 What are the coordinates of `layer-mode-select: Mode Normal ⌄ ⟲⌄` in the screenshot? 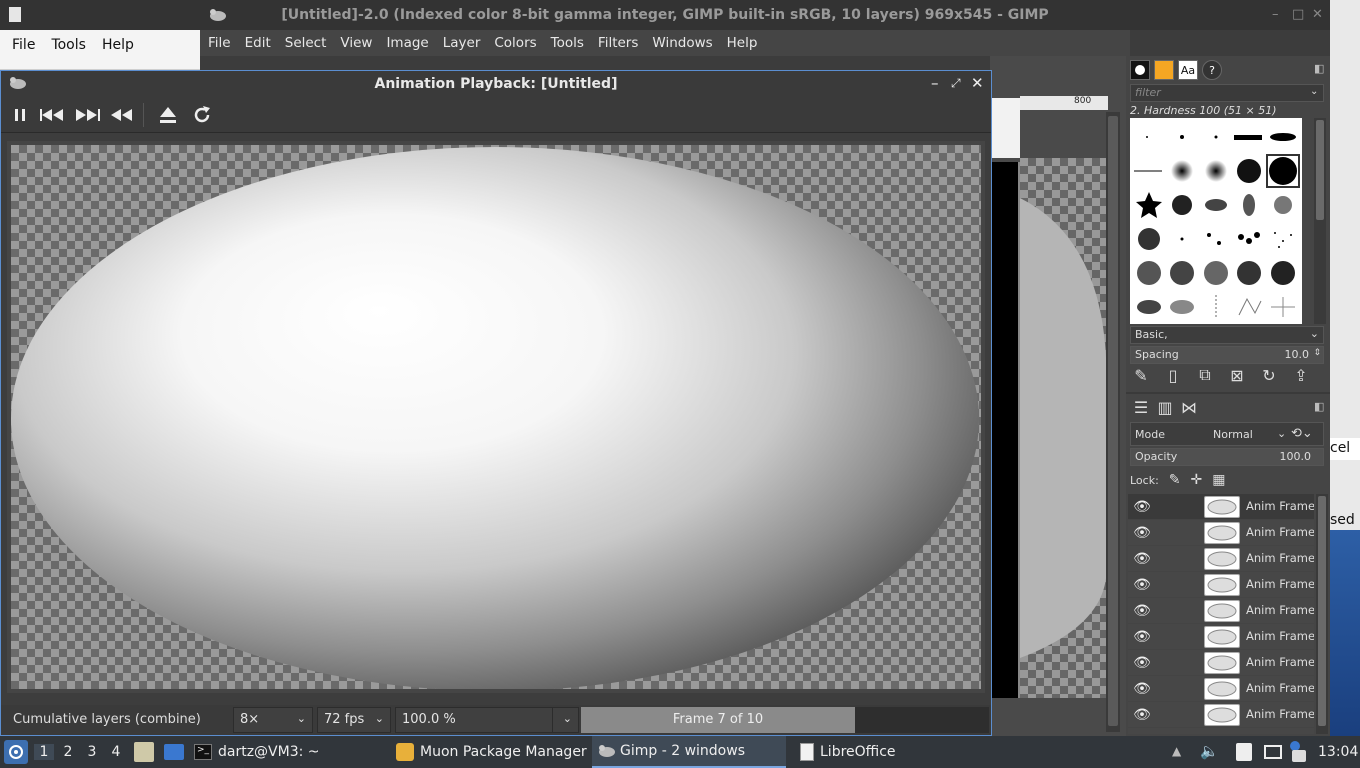 It's located at (1227, 434).